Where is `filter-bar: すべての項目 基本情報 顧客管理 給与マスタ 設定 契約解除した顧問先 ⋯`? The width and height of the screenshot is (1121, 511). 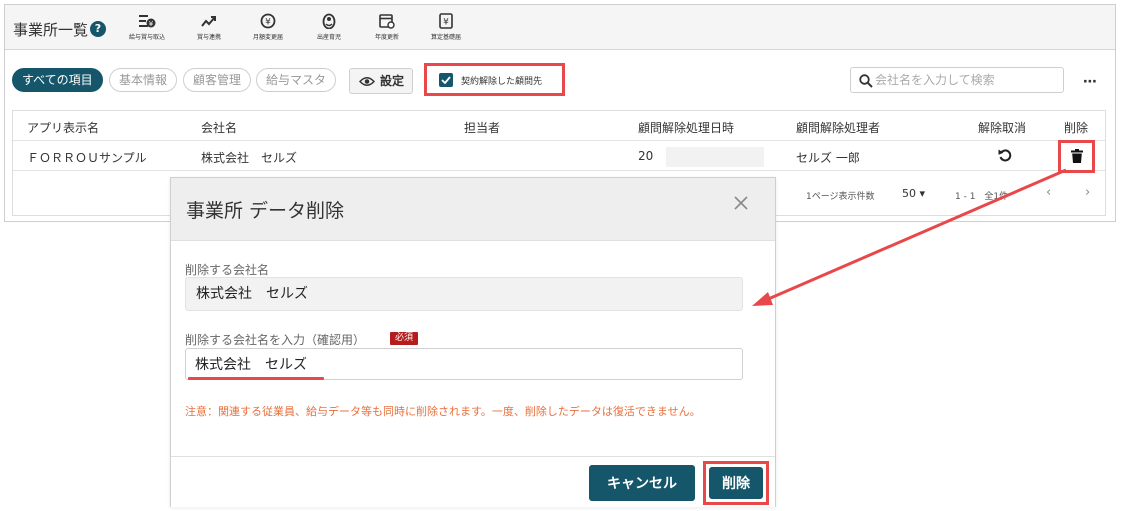
filter-bar: すべての項目 基本情報 顧客管理 給与マスタ 設定 契約解除した顧問先 ⋯ is located at coordinates (560, 80).